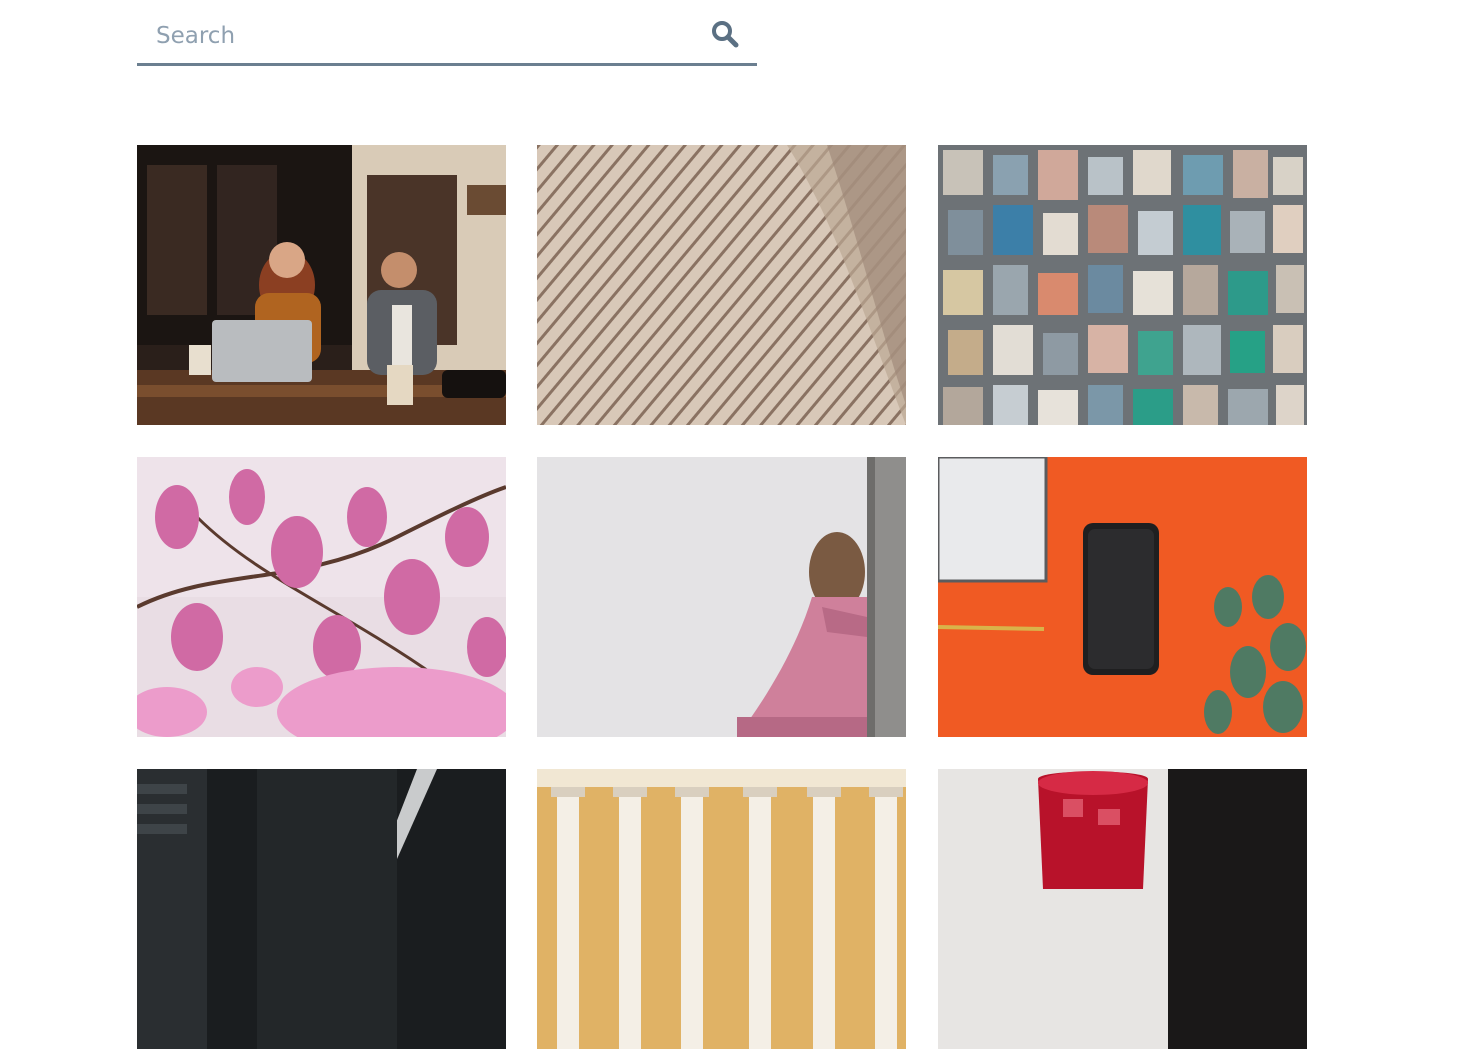 The width and height of the screenshot is (1474, 1049). I want to click on girl-wall-art-photo, so click(721, 597).